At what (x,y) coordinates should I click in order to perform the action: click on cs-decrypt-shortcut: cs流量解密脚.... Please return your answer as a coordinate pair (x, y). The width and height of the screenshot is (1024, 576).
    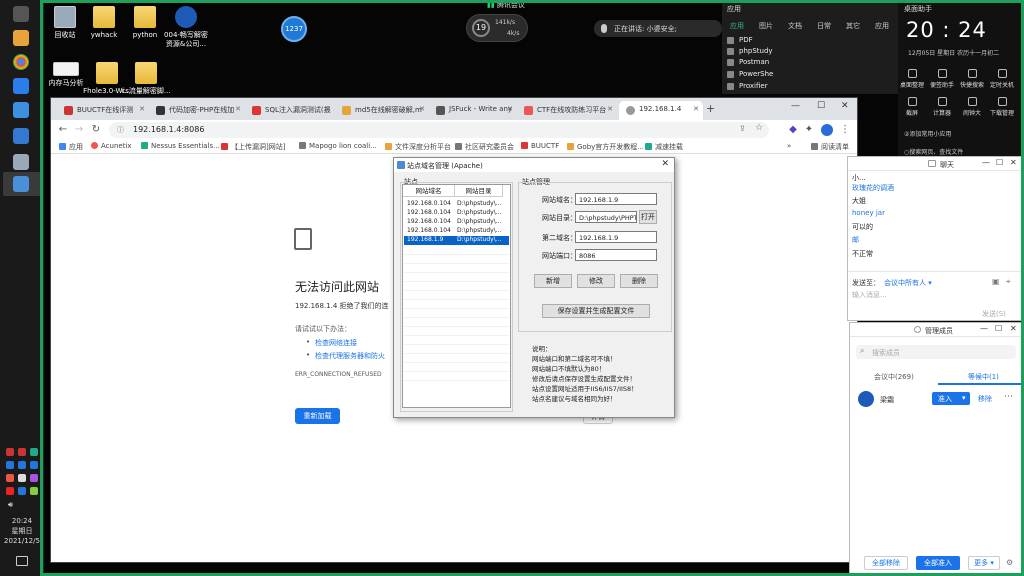
    Looking at the image, I should click on (146, 79).